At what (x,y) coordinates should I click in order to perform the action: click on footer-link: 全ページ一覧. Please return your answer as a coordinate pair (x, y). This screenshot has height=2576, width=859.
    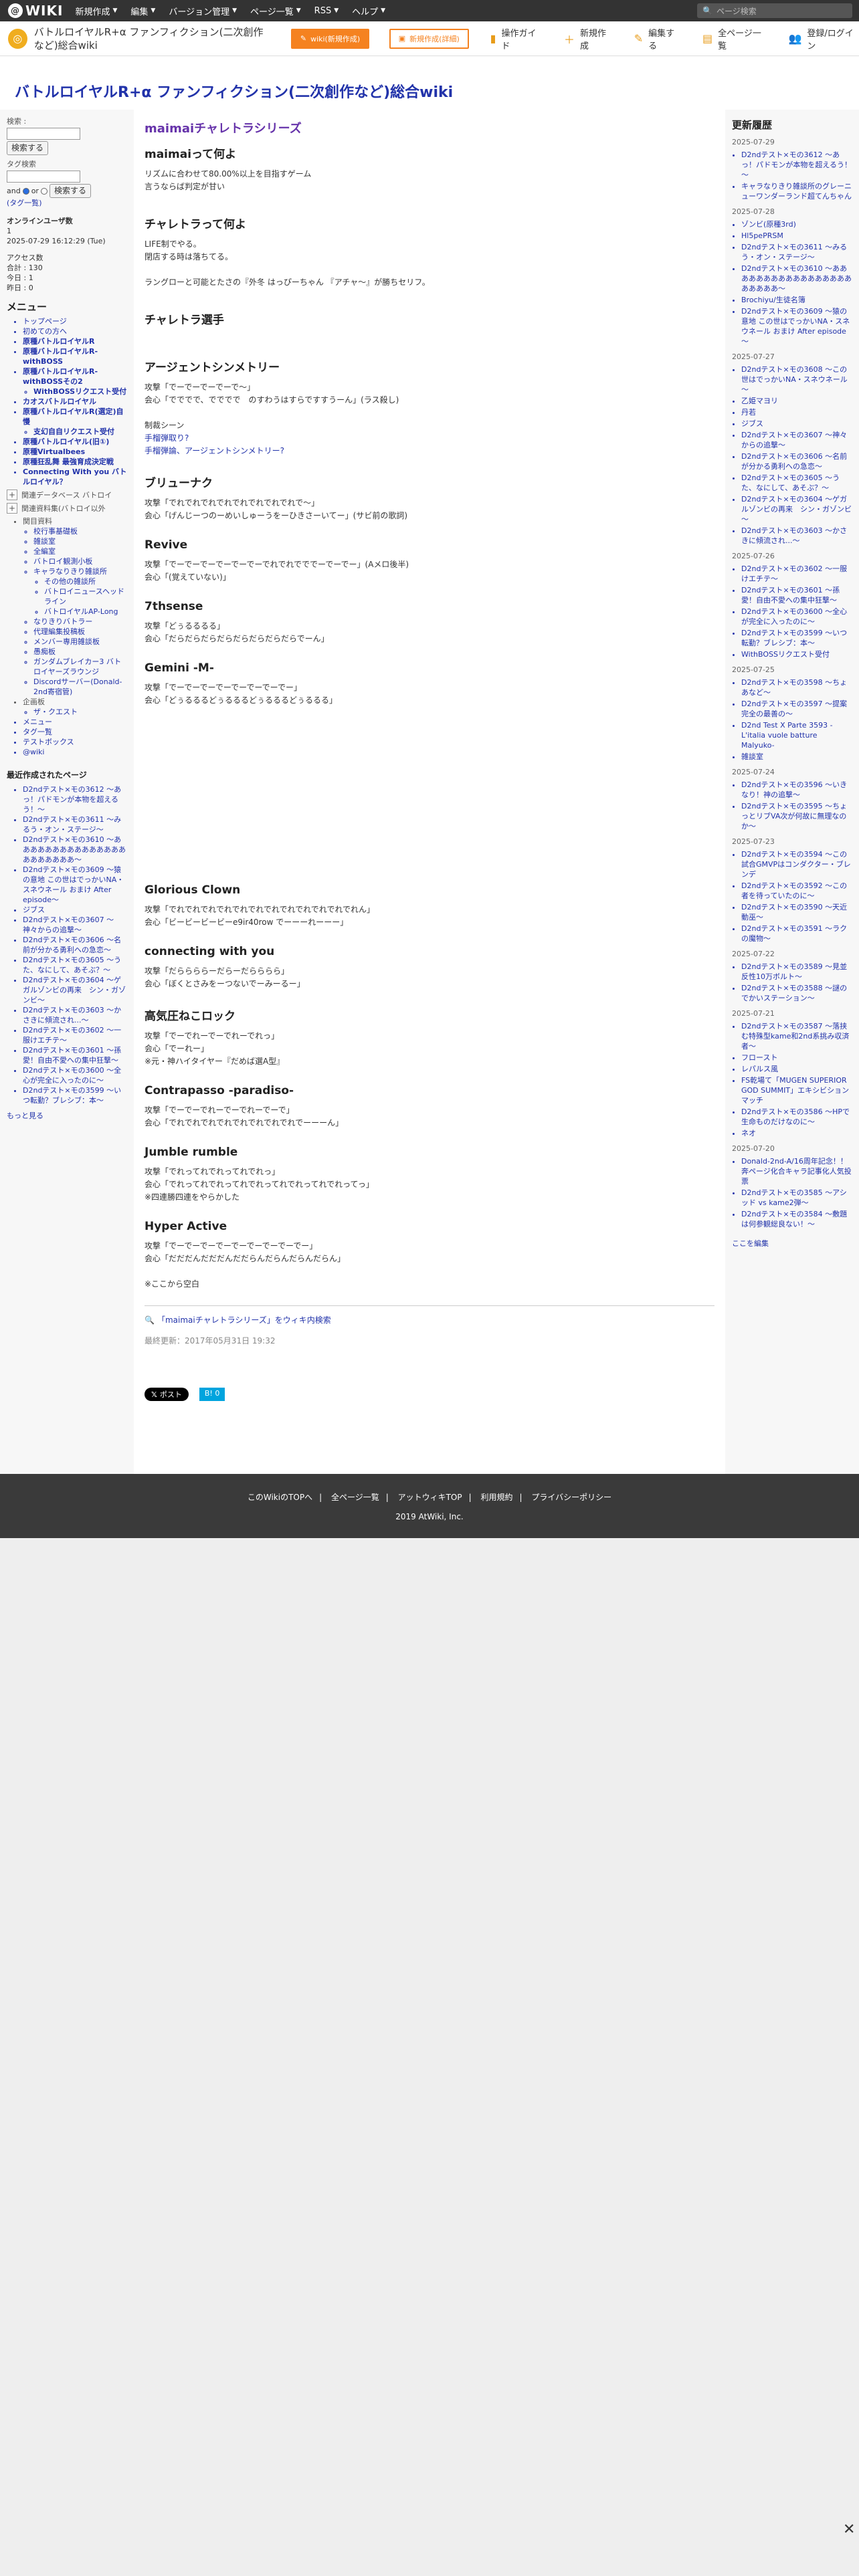
    Looking at the image, I should click on (355, 1497).